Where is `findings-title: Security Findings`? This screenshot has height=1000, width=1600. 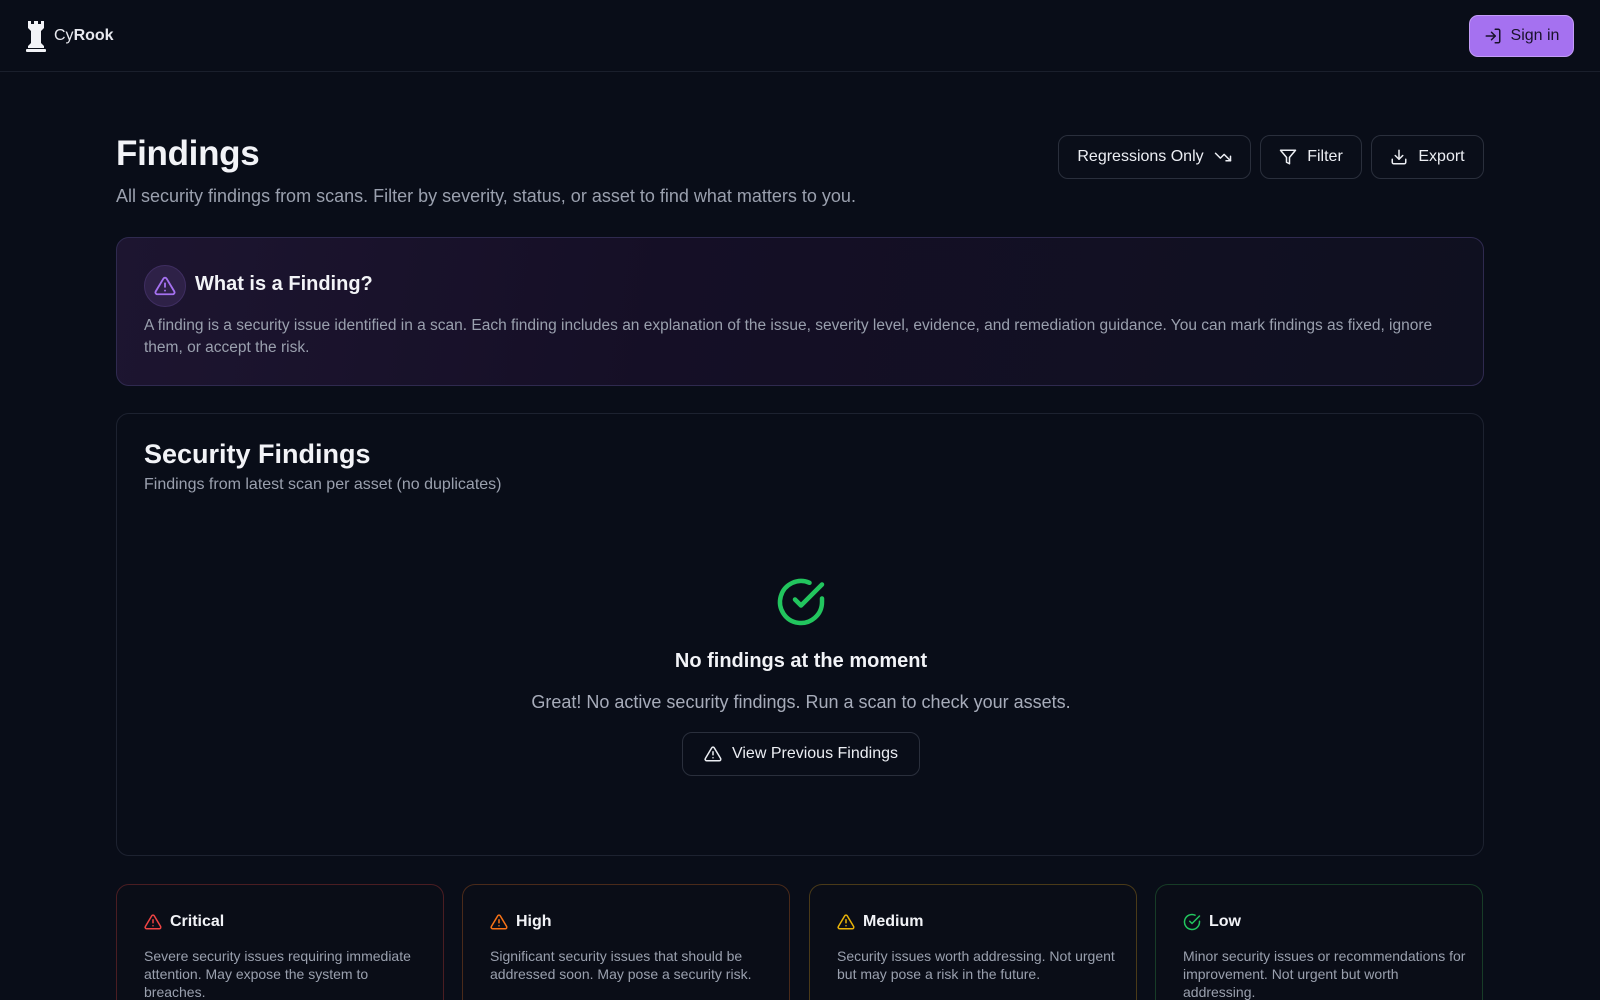 findings-title: Security Findings is located at coordinates (257, 454).